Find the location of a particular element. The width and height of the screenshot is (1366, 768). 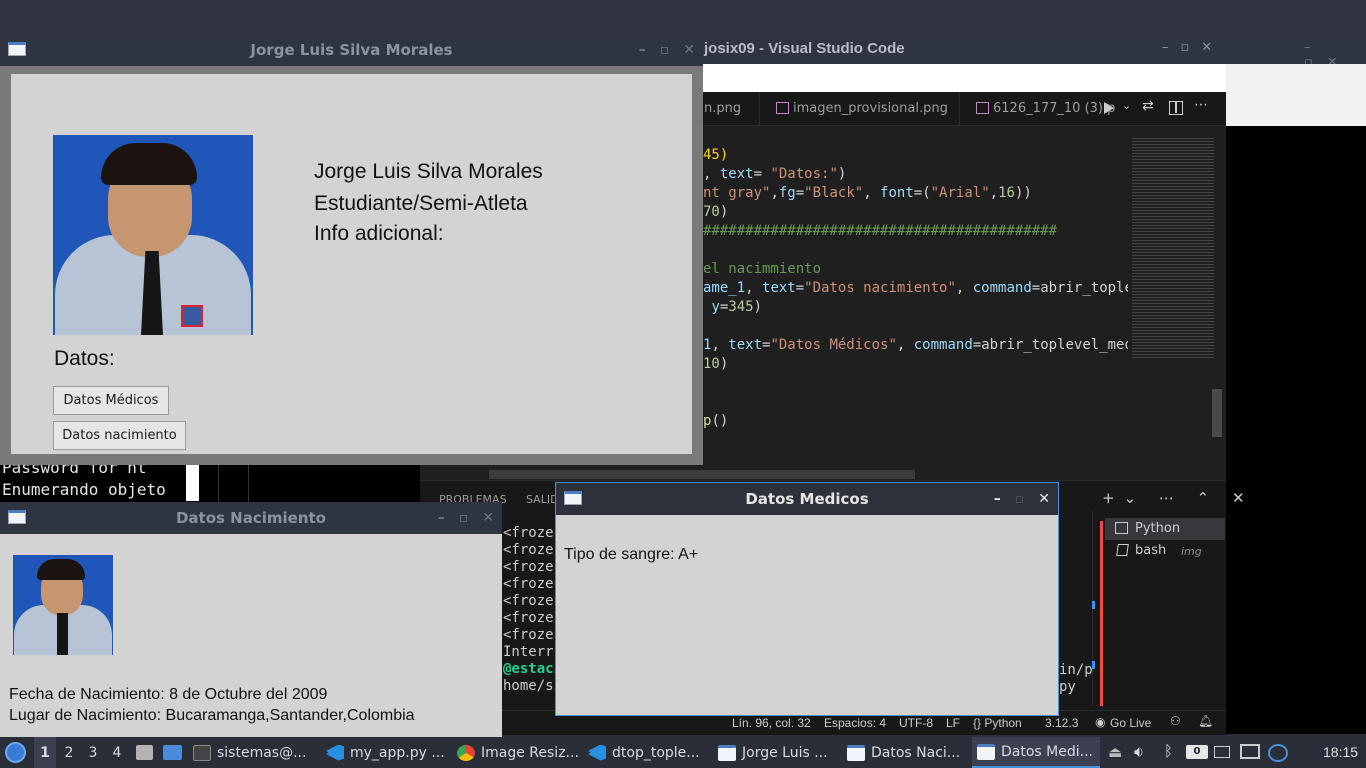

nacimiento-window-titlebar: Datos Nacimiento – ▫ ✕ is located at coordinates (251, 518).